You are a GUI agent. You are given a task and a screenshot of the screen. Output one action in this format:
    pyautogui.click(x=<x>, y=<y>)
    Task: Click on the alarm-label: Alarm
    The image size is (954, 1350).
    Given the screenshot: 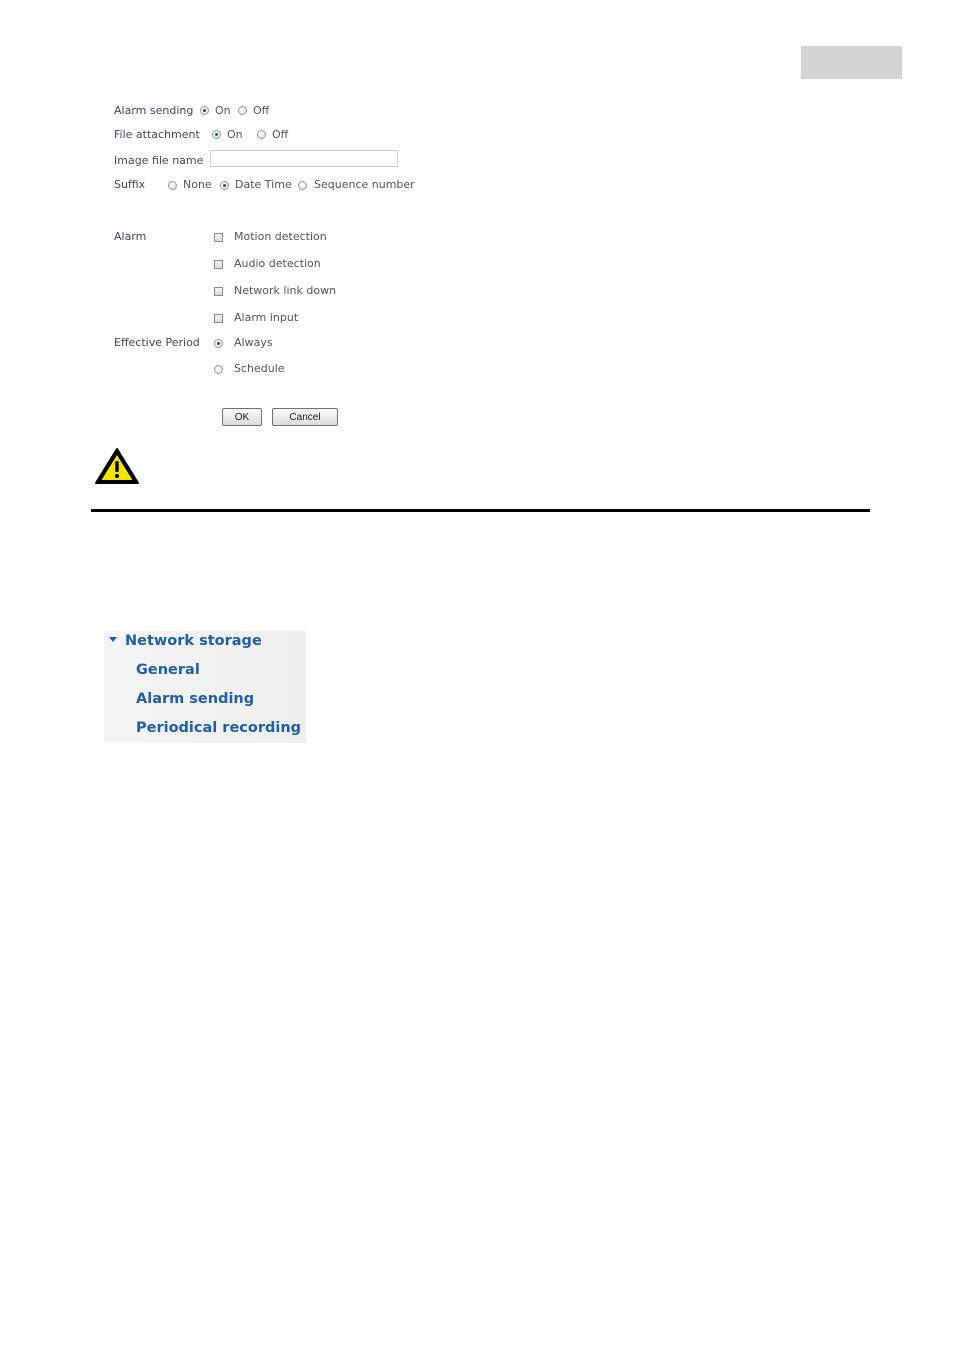 What is the action you would take?
    pyautogui.click(x=130, y=236)
    